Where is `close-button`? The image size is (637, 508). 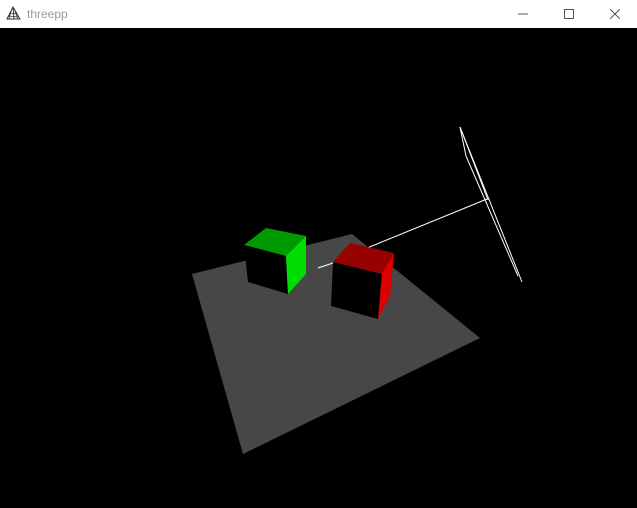
close-button is located at coordinates (614, 14).